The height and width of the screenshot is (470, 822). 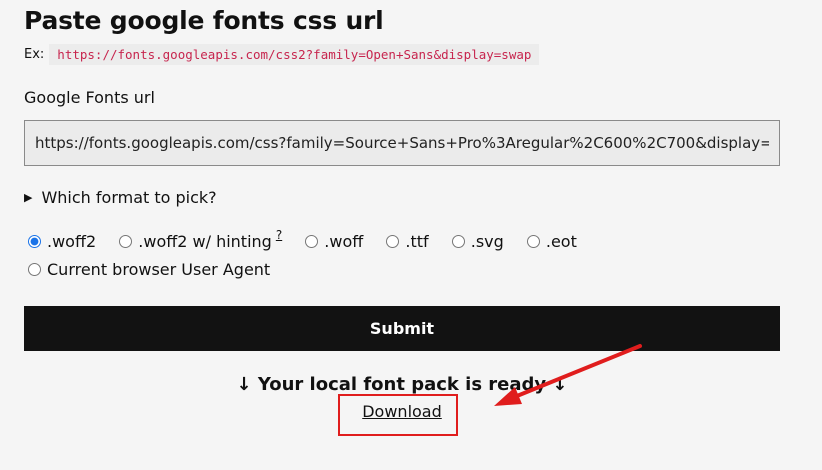 I want to click on format-label: .eot, so click(x=561, y=241).